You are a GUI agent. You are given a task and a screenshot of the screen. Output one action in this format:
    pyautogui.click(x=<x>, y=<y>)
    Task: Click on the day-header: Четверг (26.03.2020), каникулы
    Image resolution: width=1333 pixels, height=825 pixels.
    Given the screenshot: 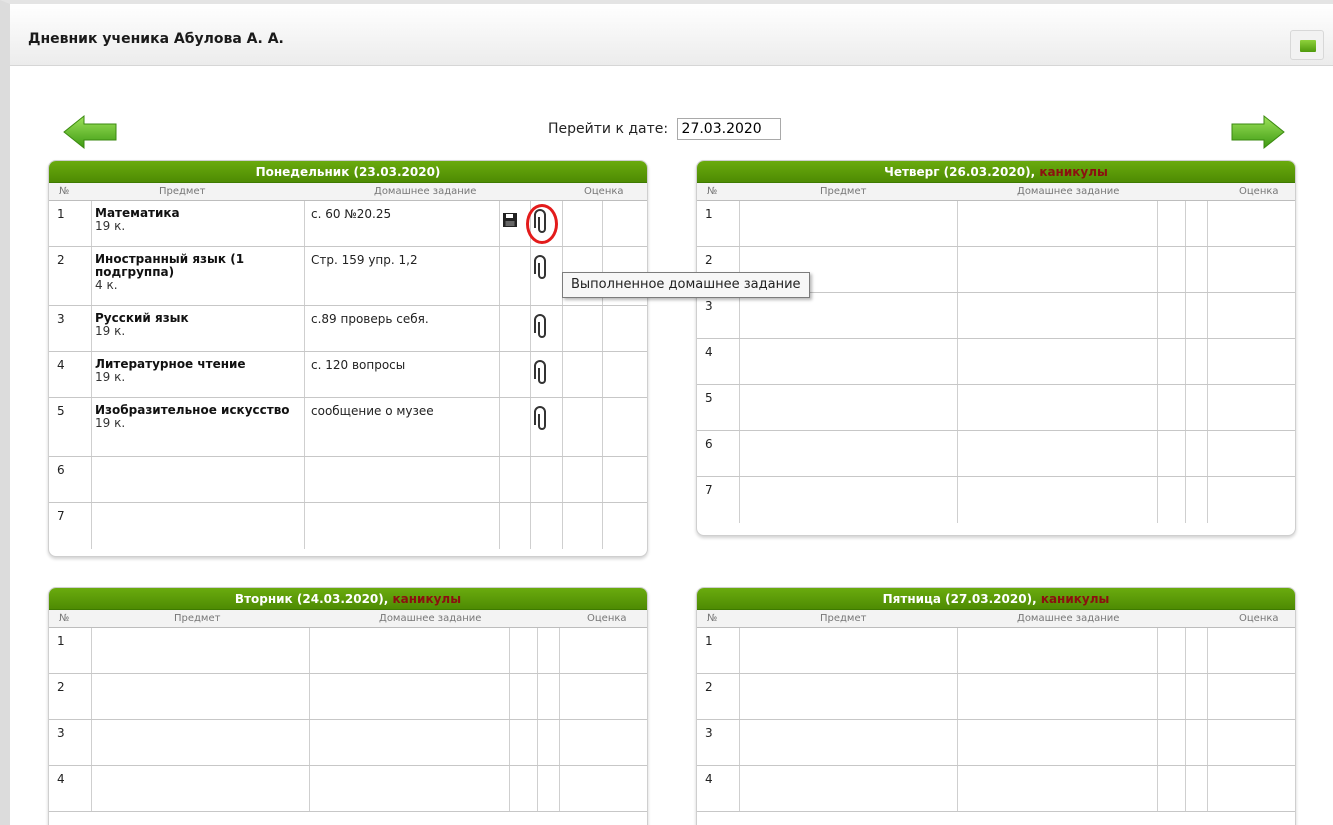 What is the action you would take?
    pyautogui.click(x=996, y=172)
    